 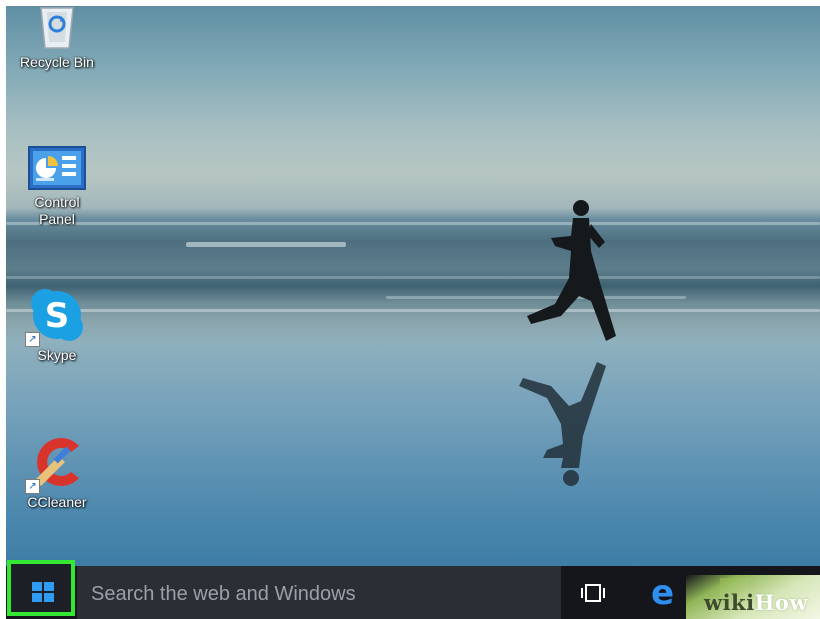 I want to click on search-box: Search the web and Windows, so click(x=319, y=592).